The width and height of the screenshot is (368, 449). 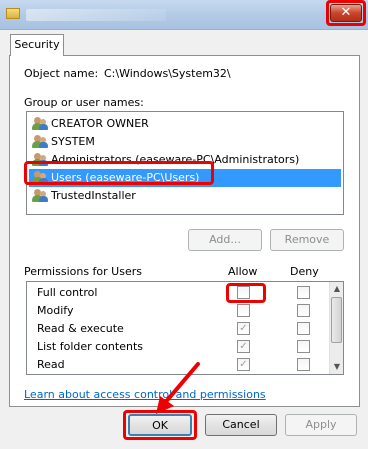 I want to click on allow-checkbox-list-folder: ✓, so click(x=243, y=346).